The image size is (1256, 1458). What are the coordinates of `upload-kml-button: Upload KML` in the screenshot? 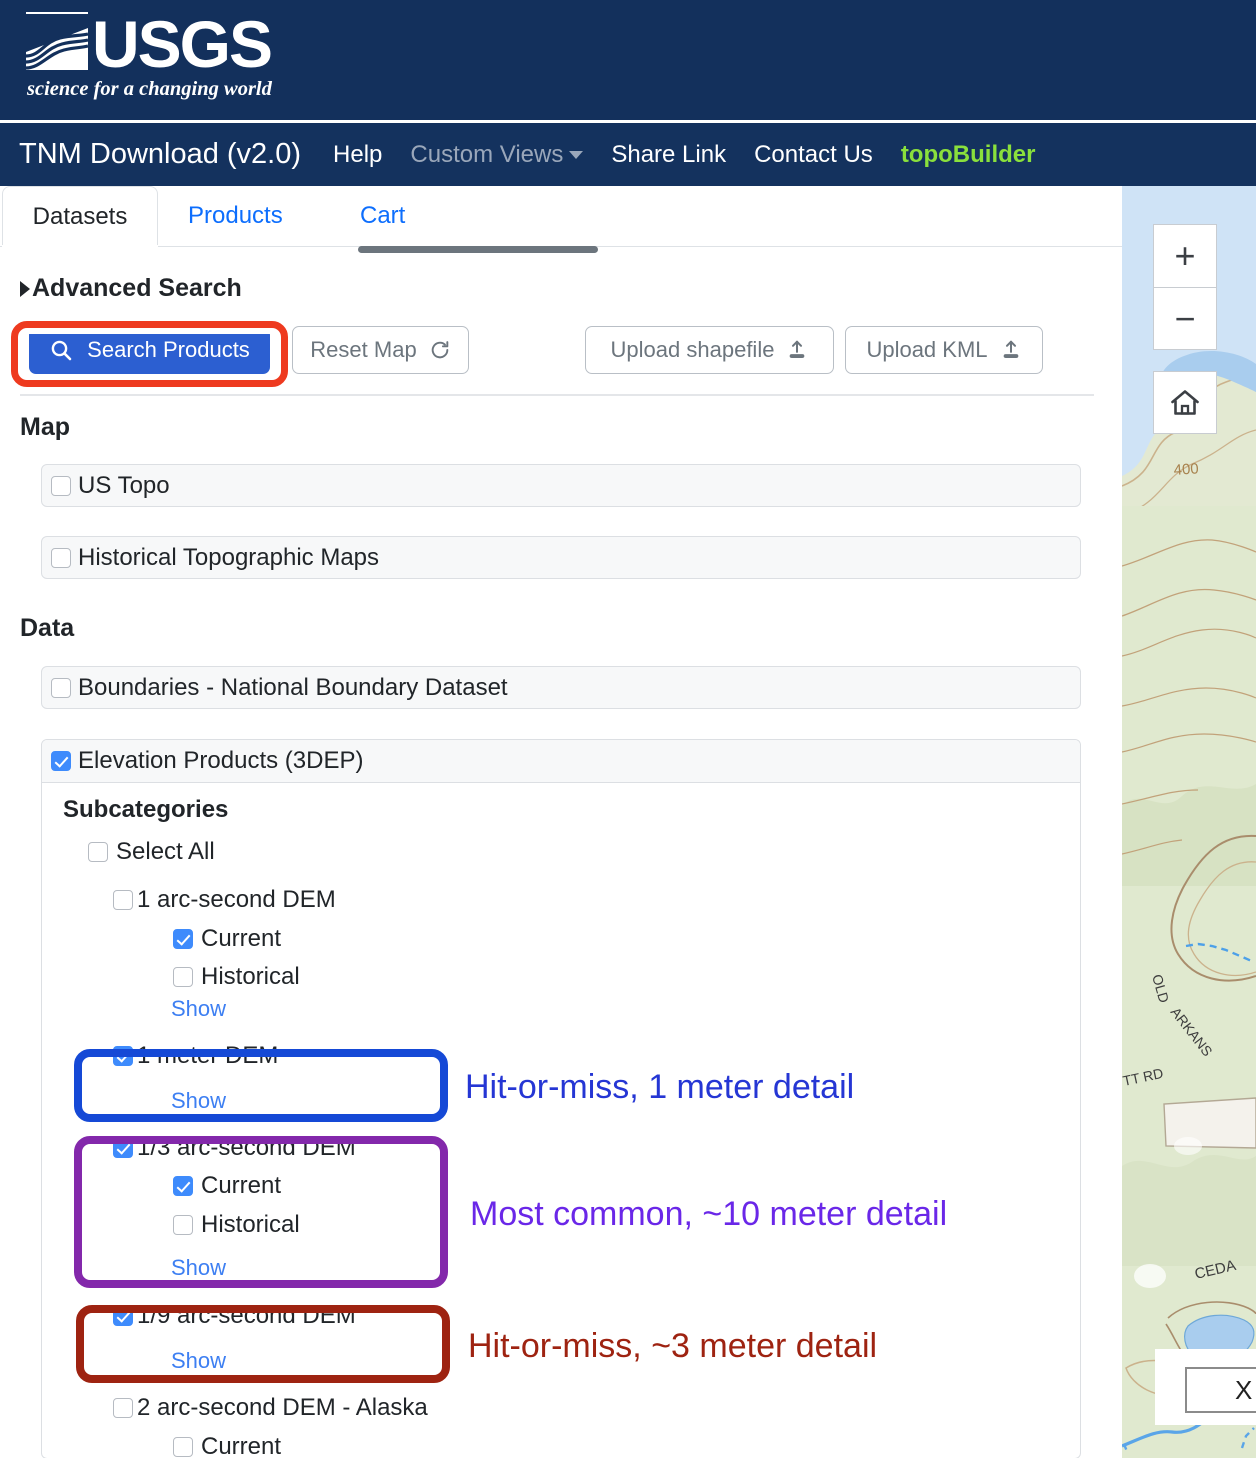 It's located at (944, 350).